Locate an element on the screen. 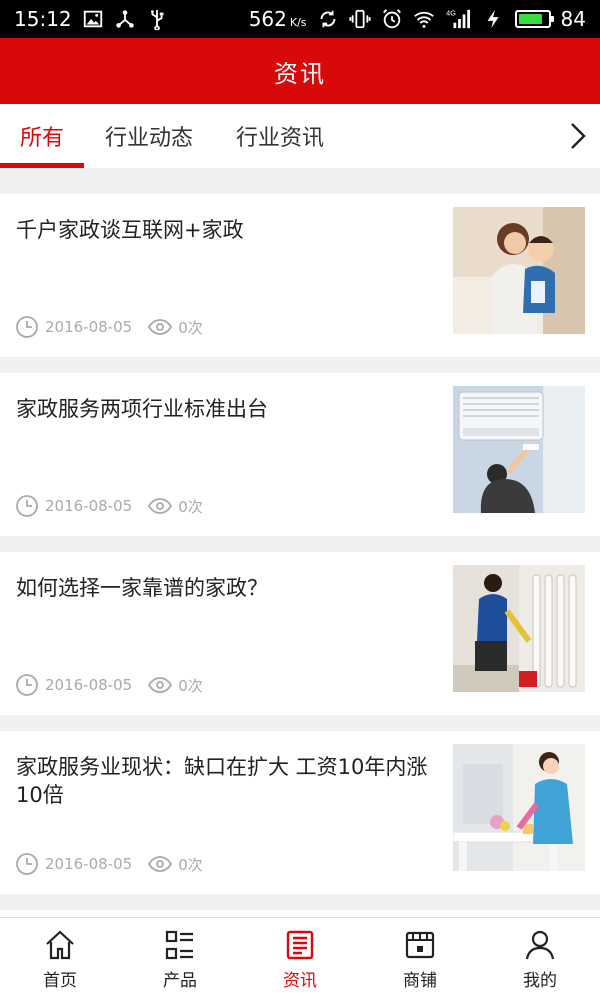 This screenshot has width=600, height=1000. store-icon is located at coordinates (420, 944).